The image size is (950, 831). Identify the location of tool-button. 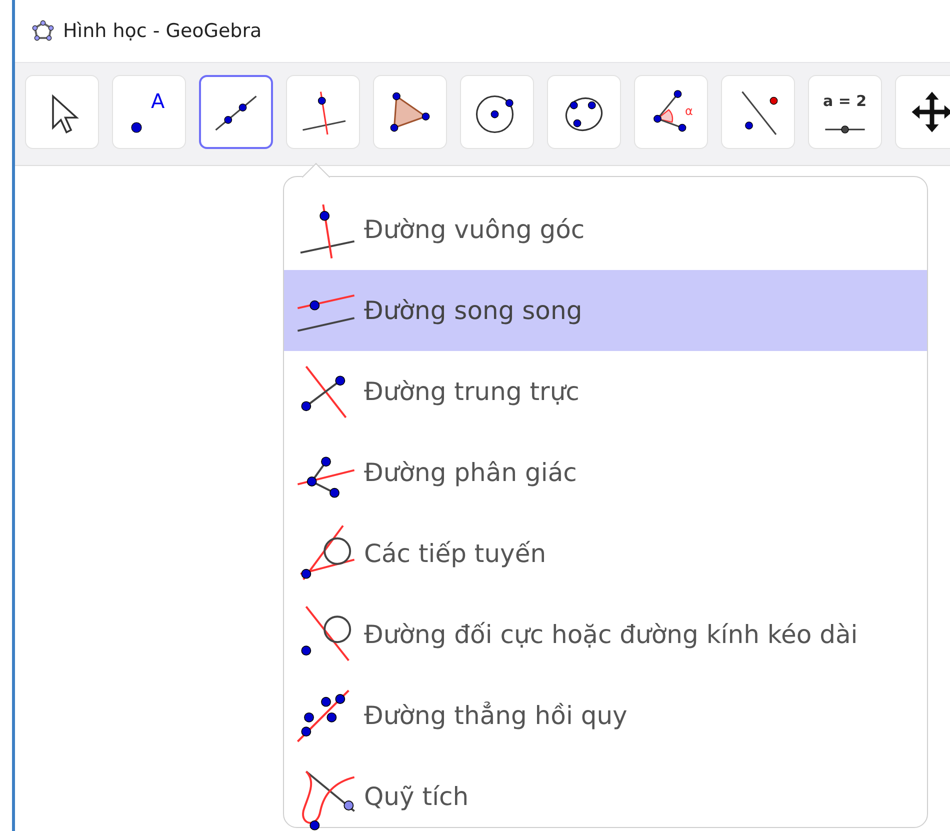
(236, 112).